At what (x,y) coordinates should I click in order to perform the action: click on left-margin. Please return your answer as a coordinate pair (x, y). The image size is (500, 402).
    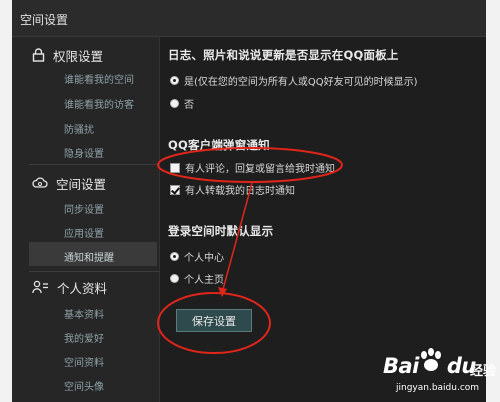
    Looking at the image, I should click on (6, 201).